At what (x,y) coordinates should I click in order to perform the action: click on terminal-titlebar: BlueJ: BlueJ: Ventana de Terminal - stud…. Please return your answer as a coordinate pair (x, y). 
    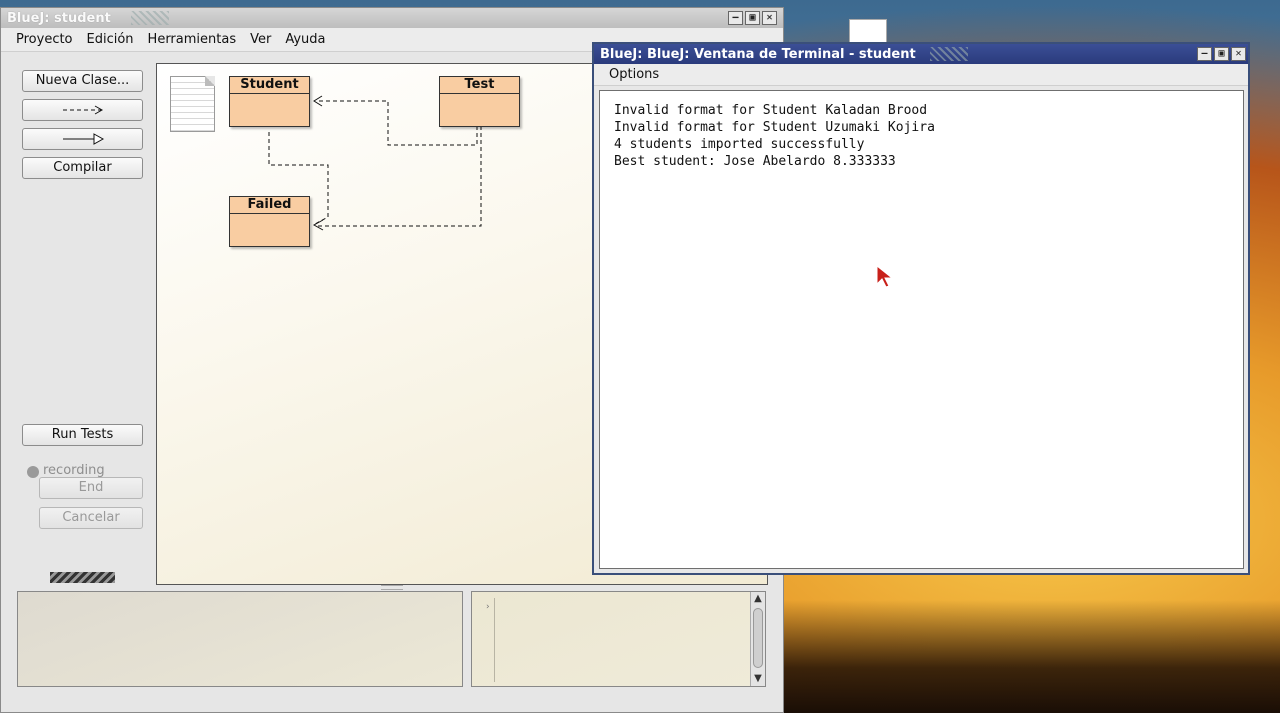
    Looking at the image, I should click on (921, 54).